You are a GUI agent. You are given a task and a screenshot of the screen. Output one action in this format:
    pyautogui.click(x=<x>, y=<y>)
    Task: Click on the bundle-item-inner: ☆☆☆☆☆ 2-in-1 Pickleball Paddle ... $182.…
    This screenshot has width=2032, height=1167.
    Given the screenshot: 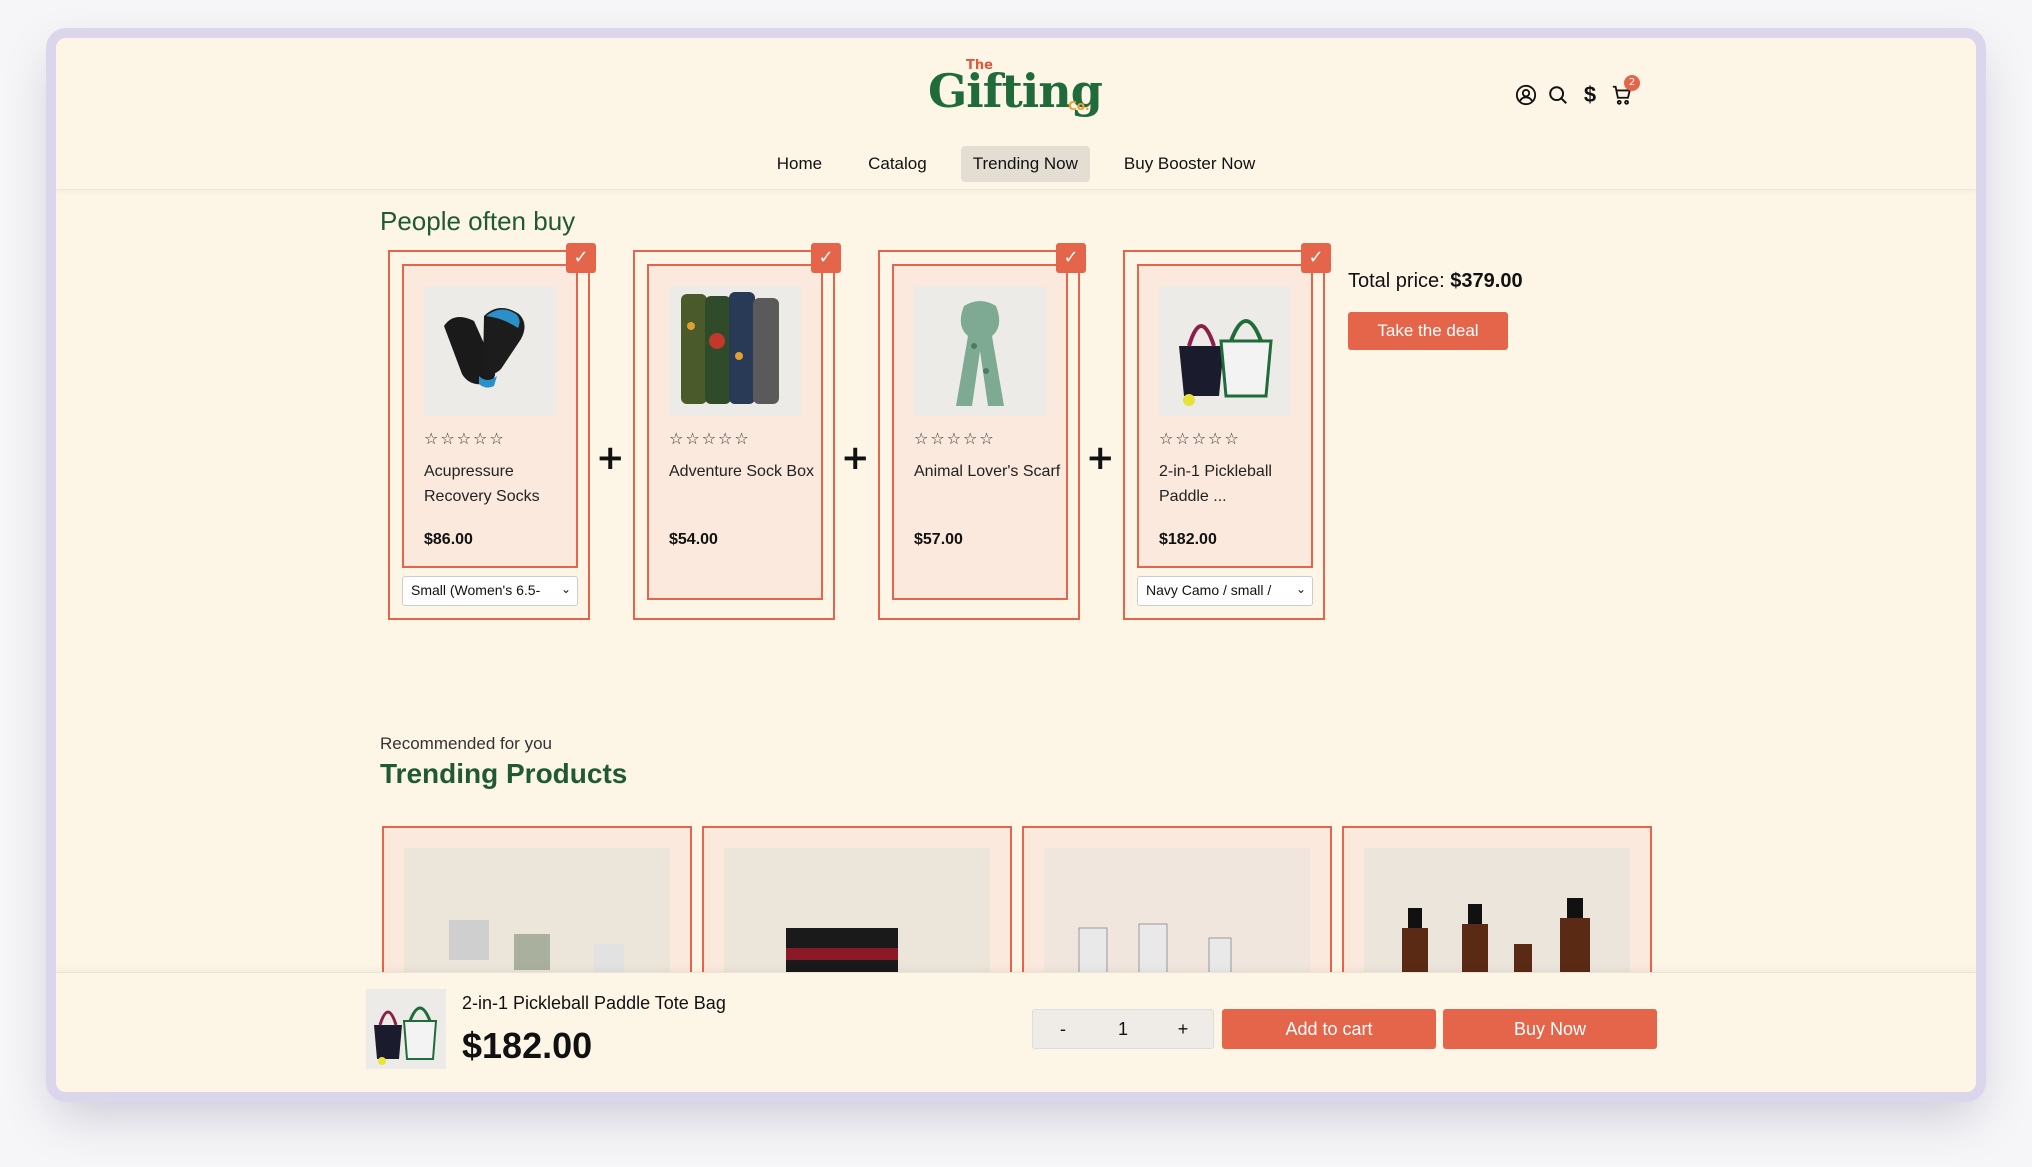 What is the action you would take?
    pyautogui.click(x=1225, y=416)
    